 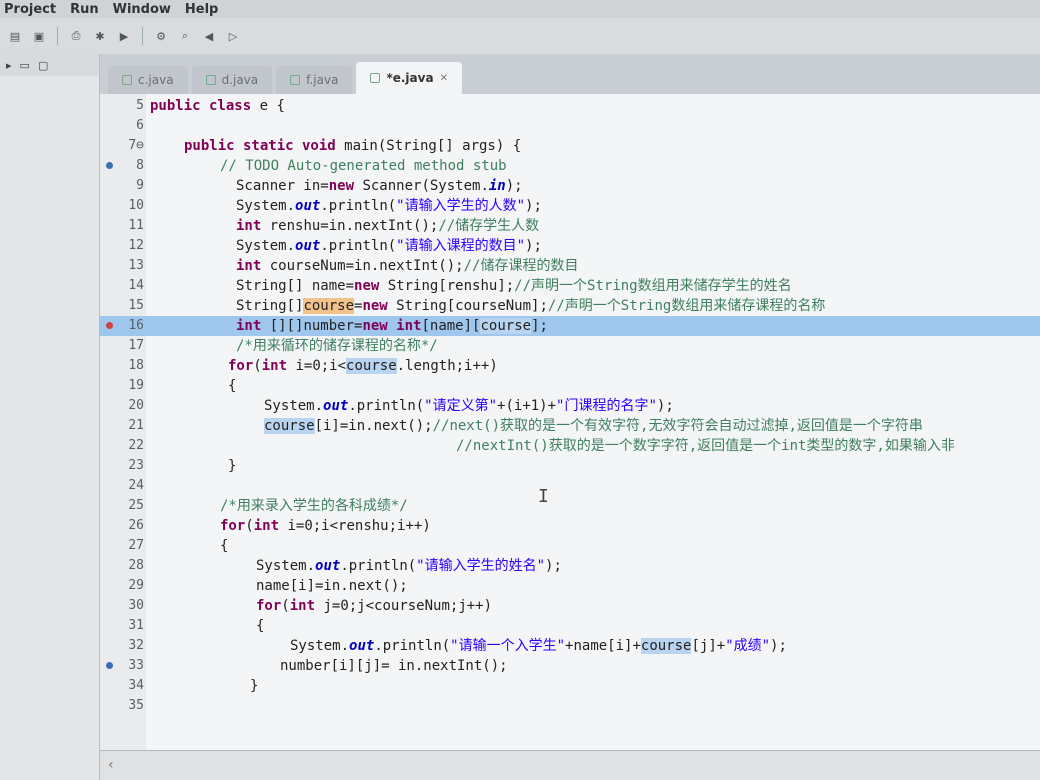 What do you see at coordinates (570, 326) in the screenshot?
I see `code-line-current: 16 int [][]number=new int[name][course];` at bounding box center [570, 326].